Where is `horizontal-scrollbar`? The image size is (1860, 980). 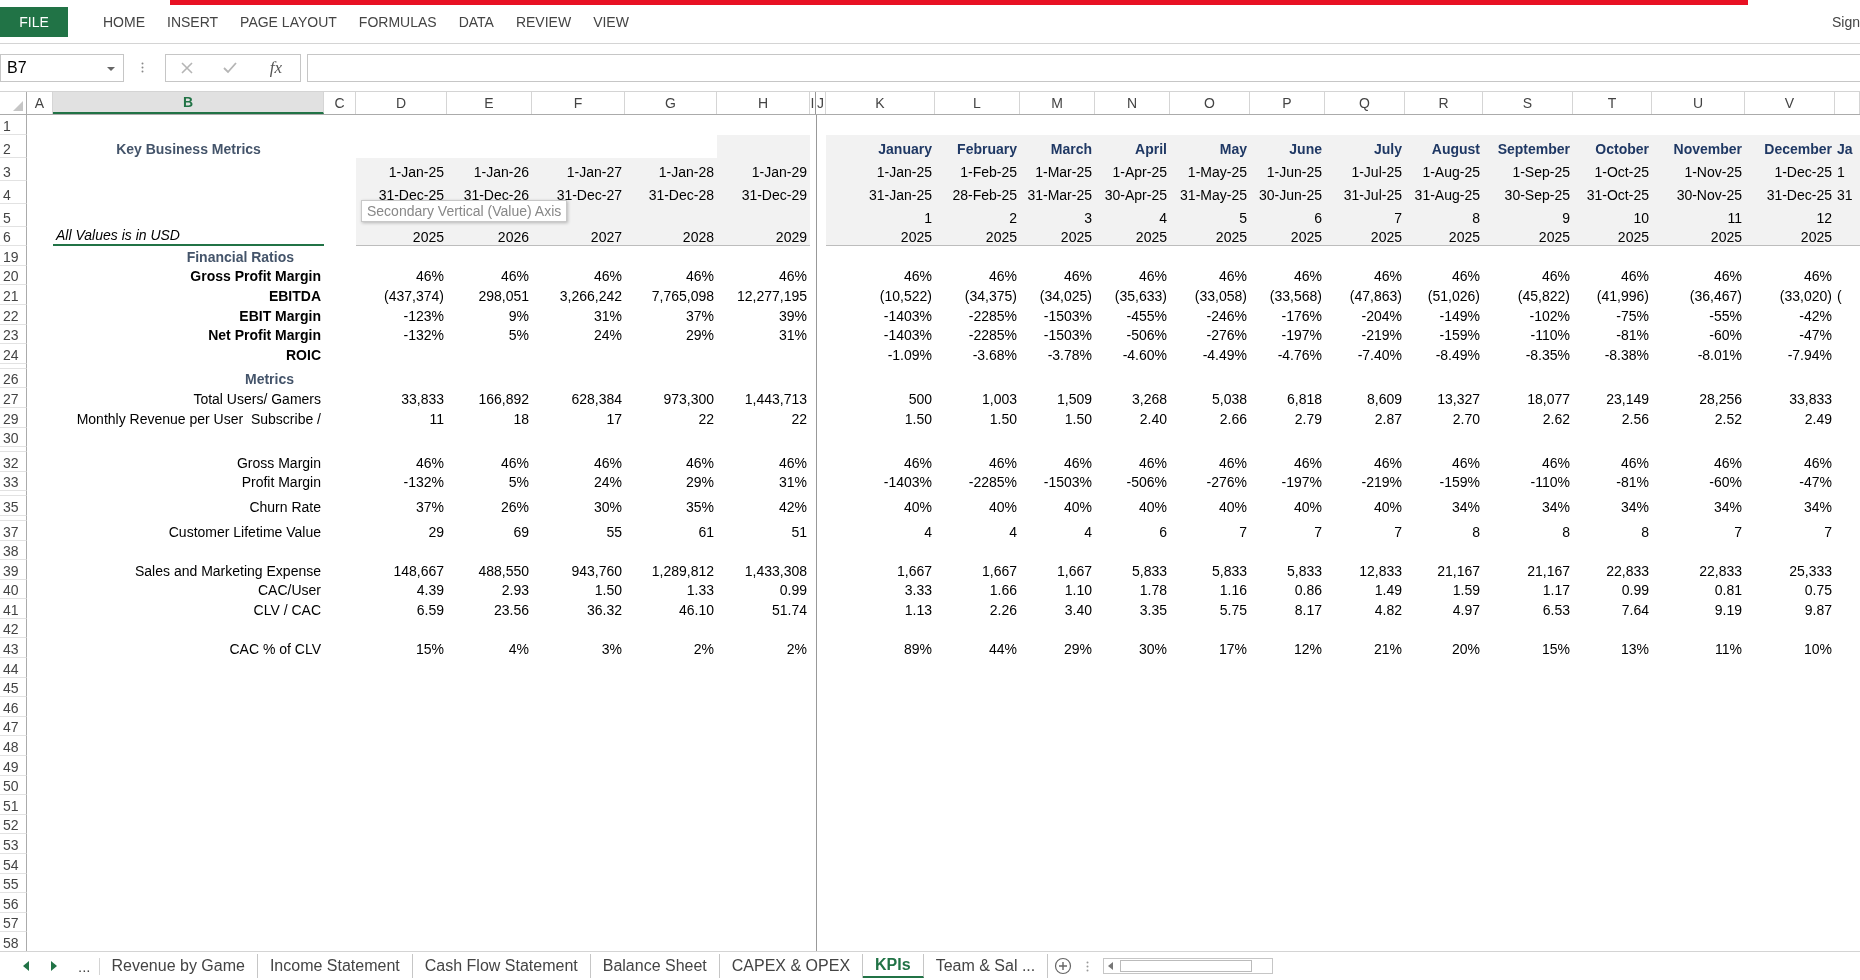 horizontal-scrollbar is located at coordinates (1188, 966).